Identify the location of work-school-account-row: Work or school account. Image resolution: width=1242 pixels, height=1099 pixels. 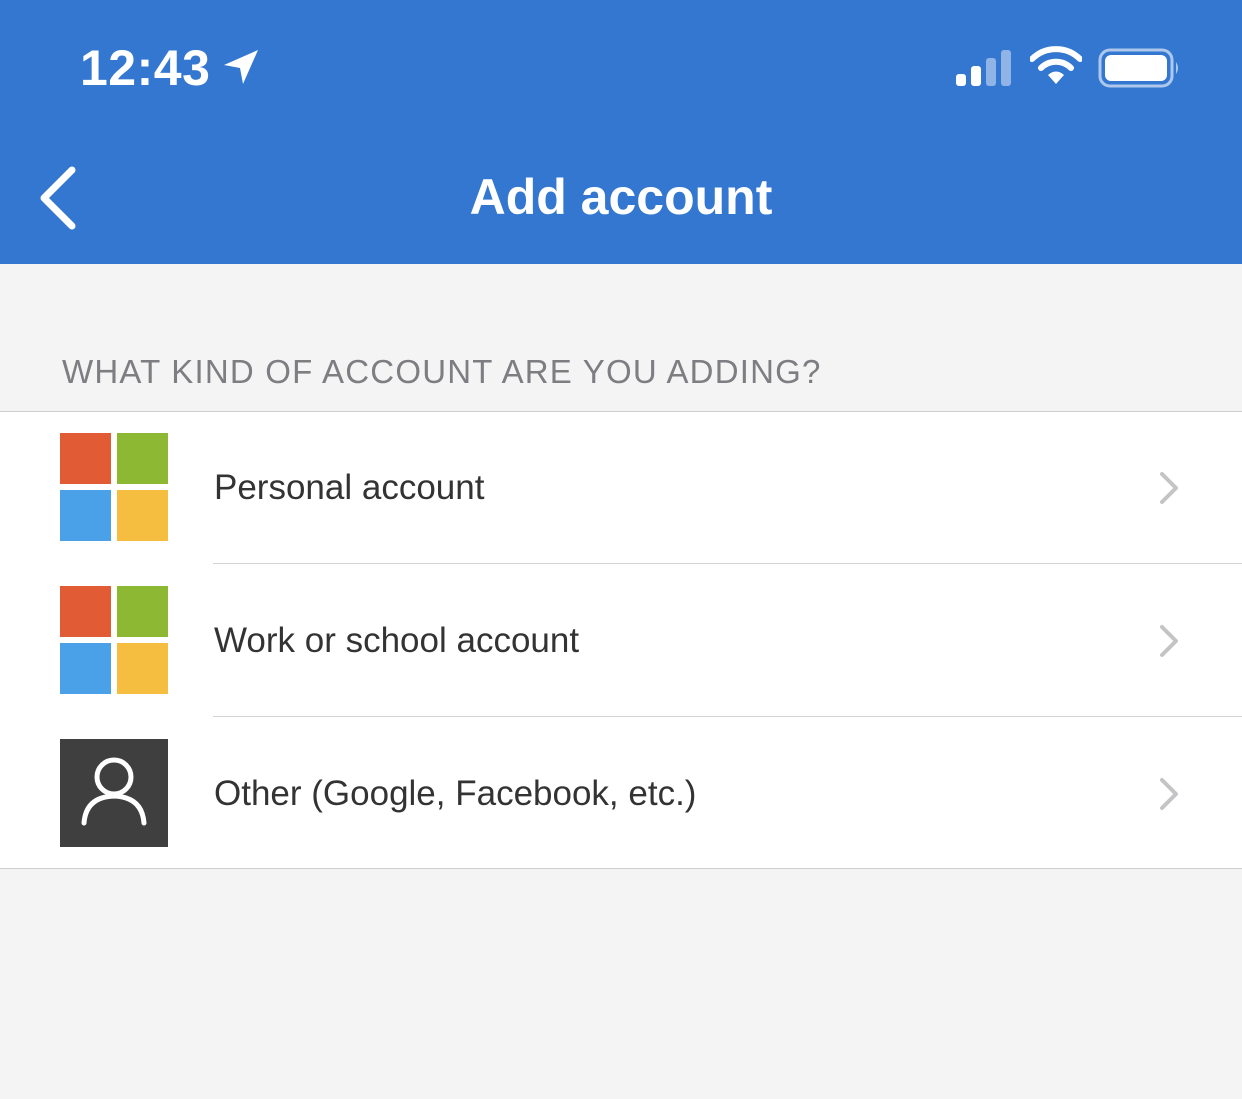
(621, 641).